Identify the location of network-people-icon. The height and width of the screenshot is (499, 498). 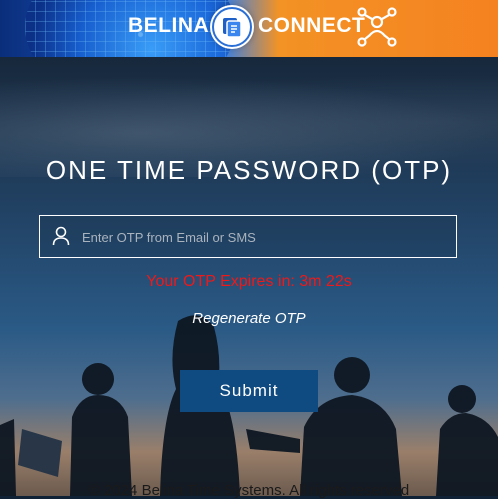
(377, 27).